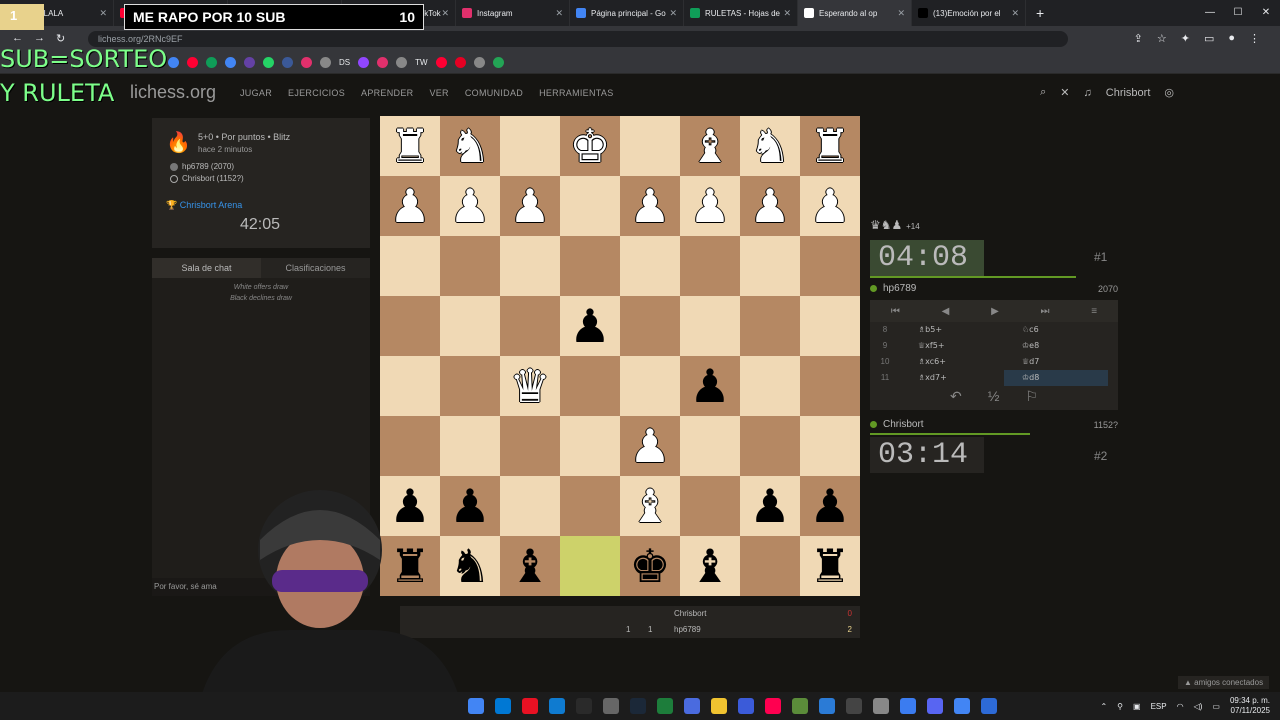  What do you see at coordinates (800, 706) in the screenshot?
I see `taskbar-app7-icon` at bounding box center [800, 706].